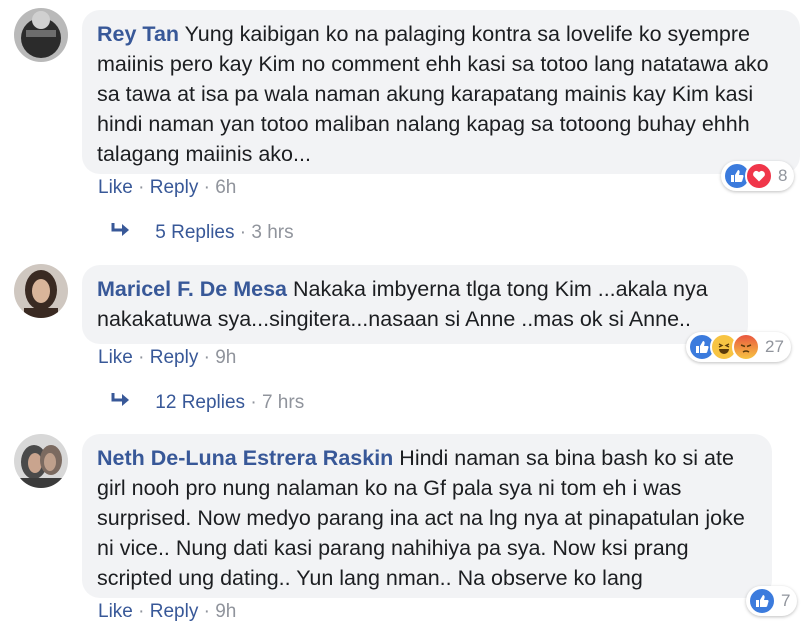  I want to click on reaction-count: 7, so click(786, 600).